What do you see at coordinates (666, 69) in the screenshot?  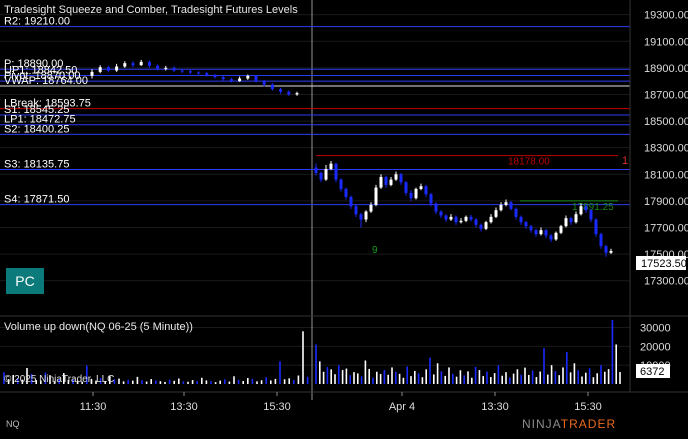 I see `price-tick-label: 18900.00` at bounding box center [666, 69].